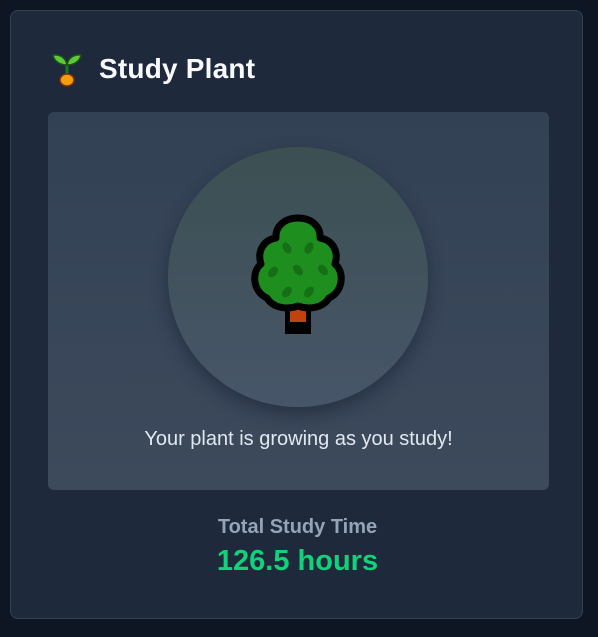 Image resolution: width=598 pixels, height=637 pixels. Describe the element at coordinates (177, 68) in the screenshot. I see `card-title: Study Plant` at that location.